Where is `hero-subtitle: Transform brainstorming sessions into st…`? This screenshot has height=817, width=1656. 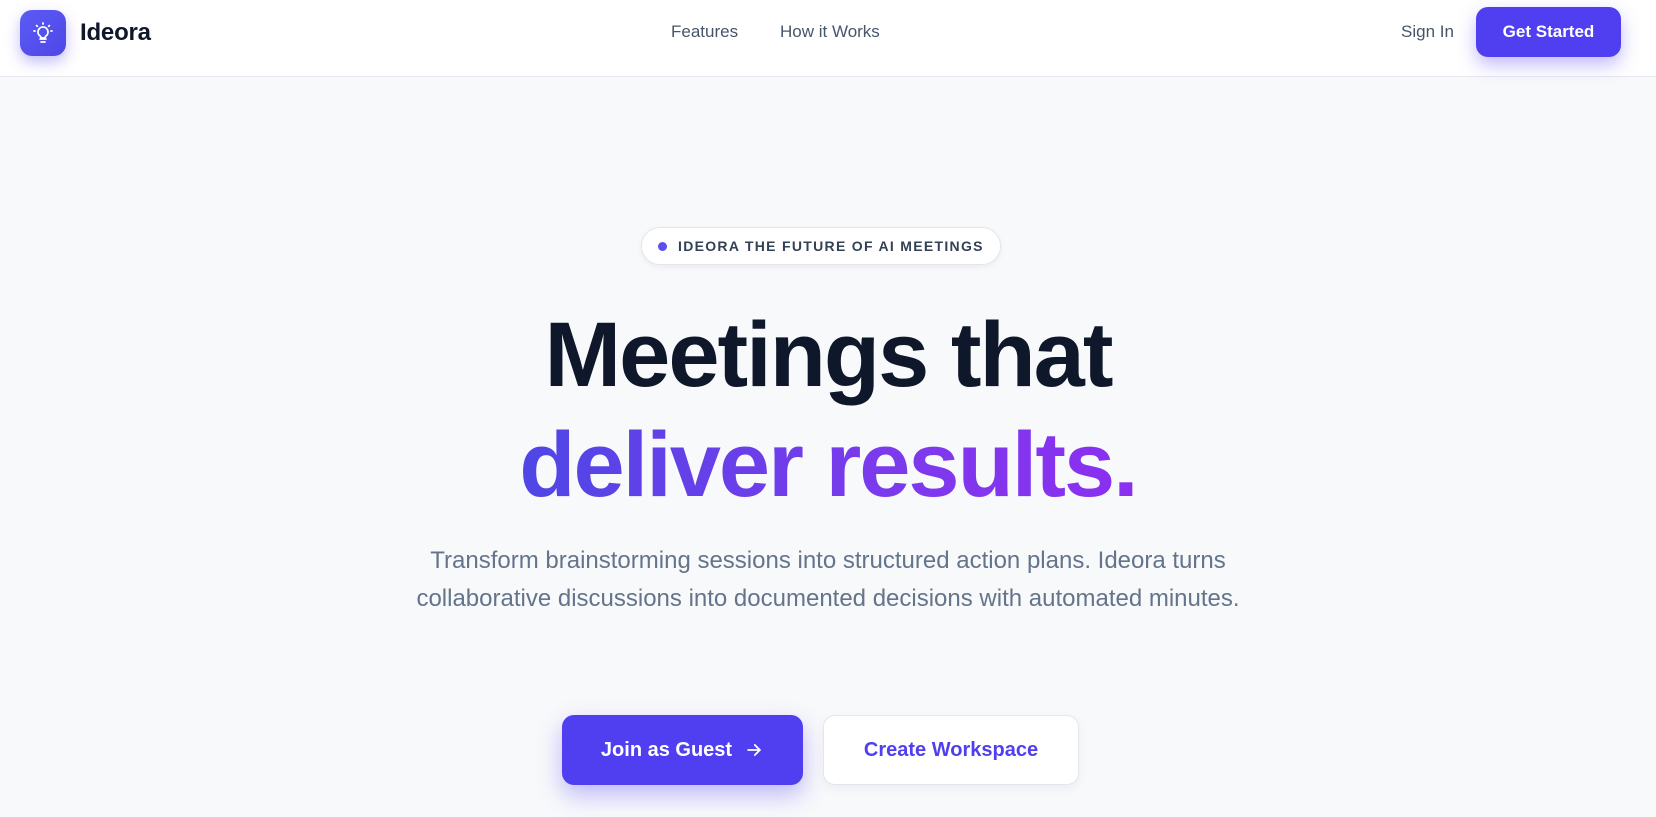 hero-subtitle: Transform brainstorming sessions into st… is located at coordinates (828, 579).